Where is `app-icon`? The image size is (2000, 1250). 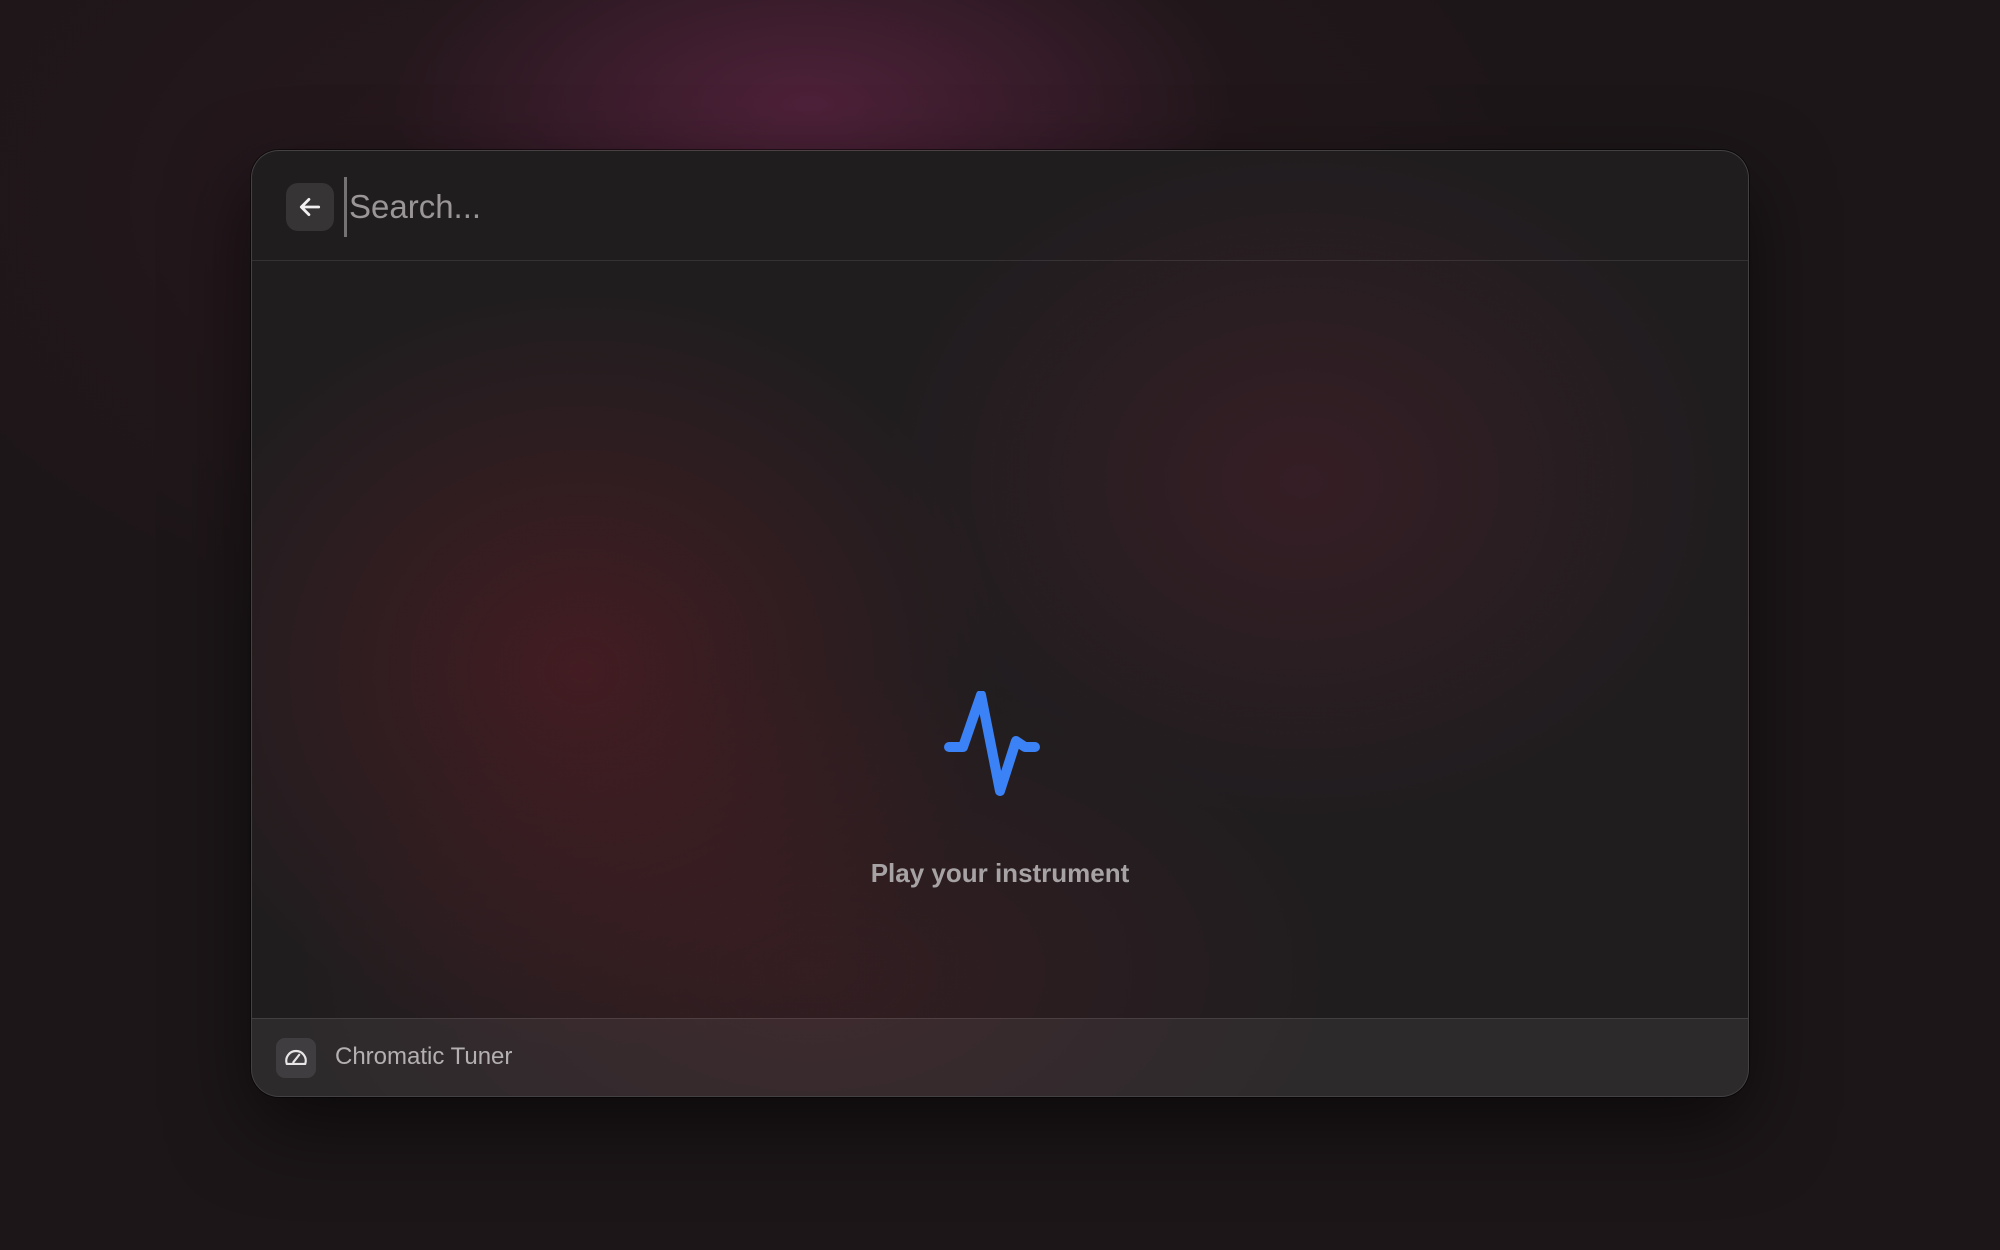
app-icon is located at coordinates (296, 1058).